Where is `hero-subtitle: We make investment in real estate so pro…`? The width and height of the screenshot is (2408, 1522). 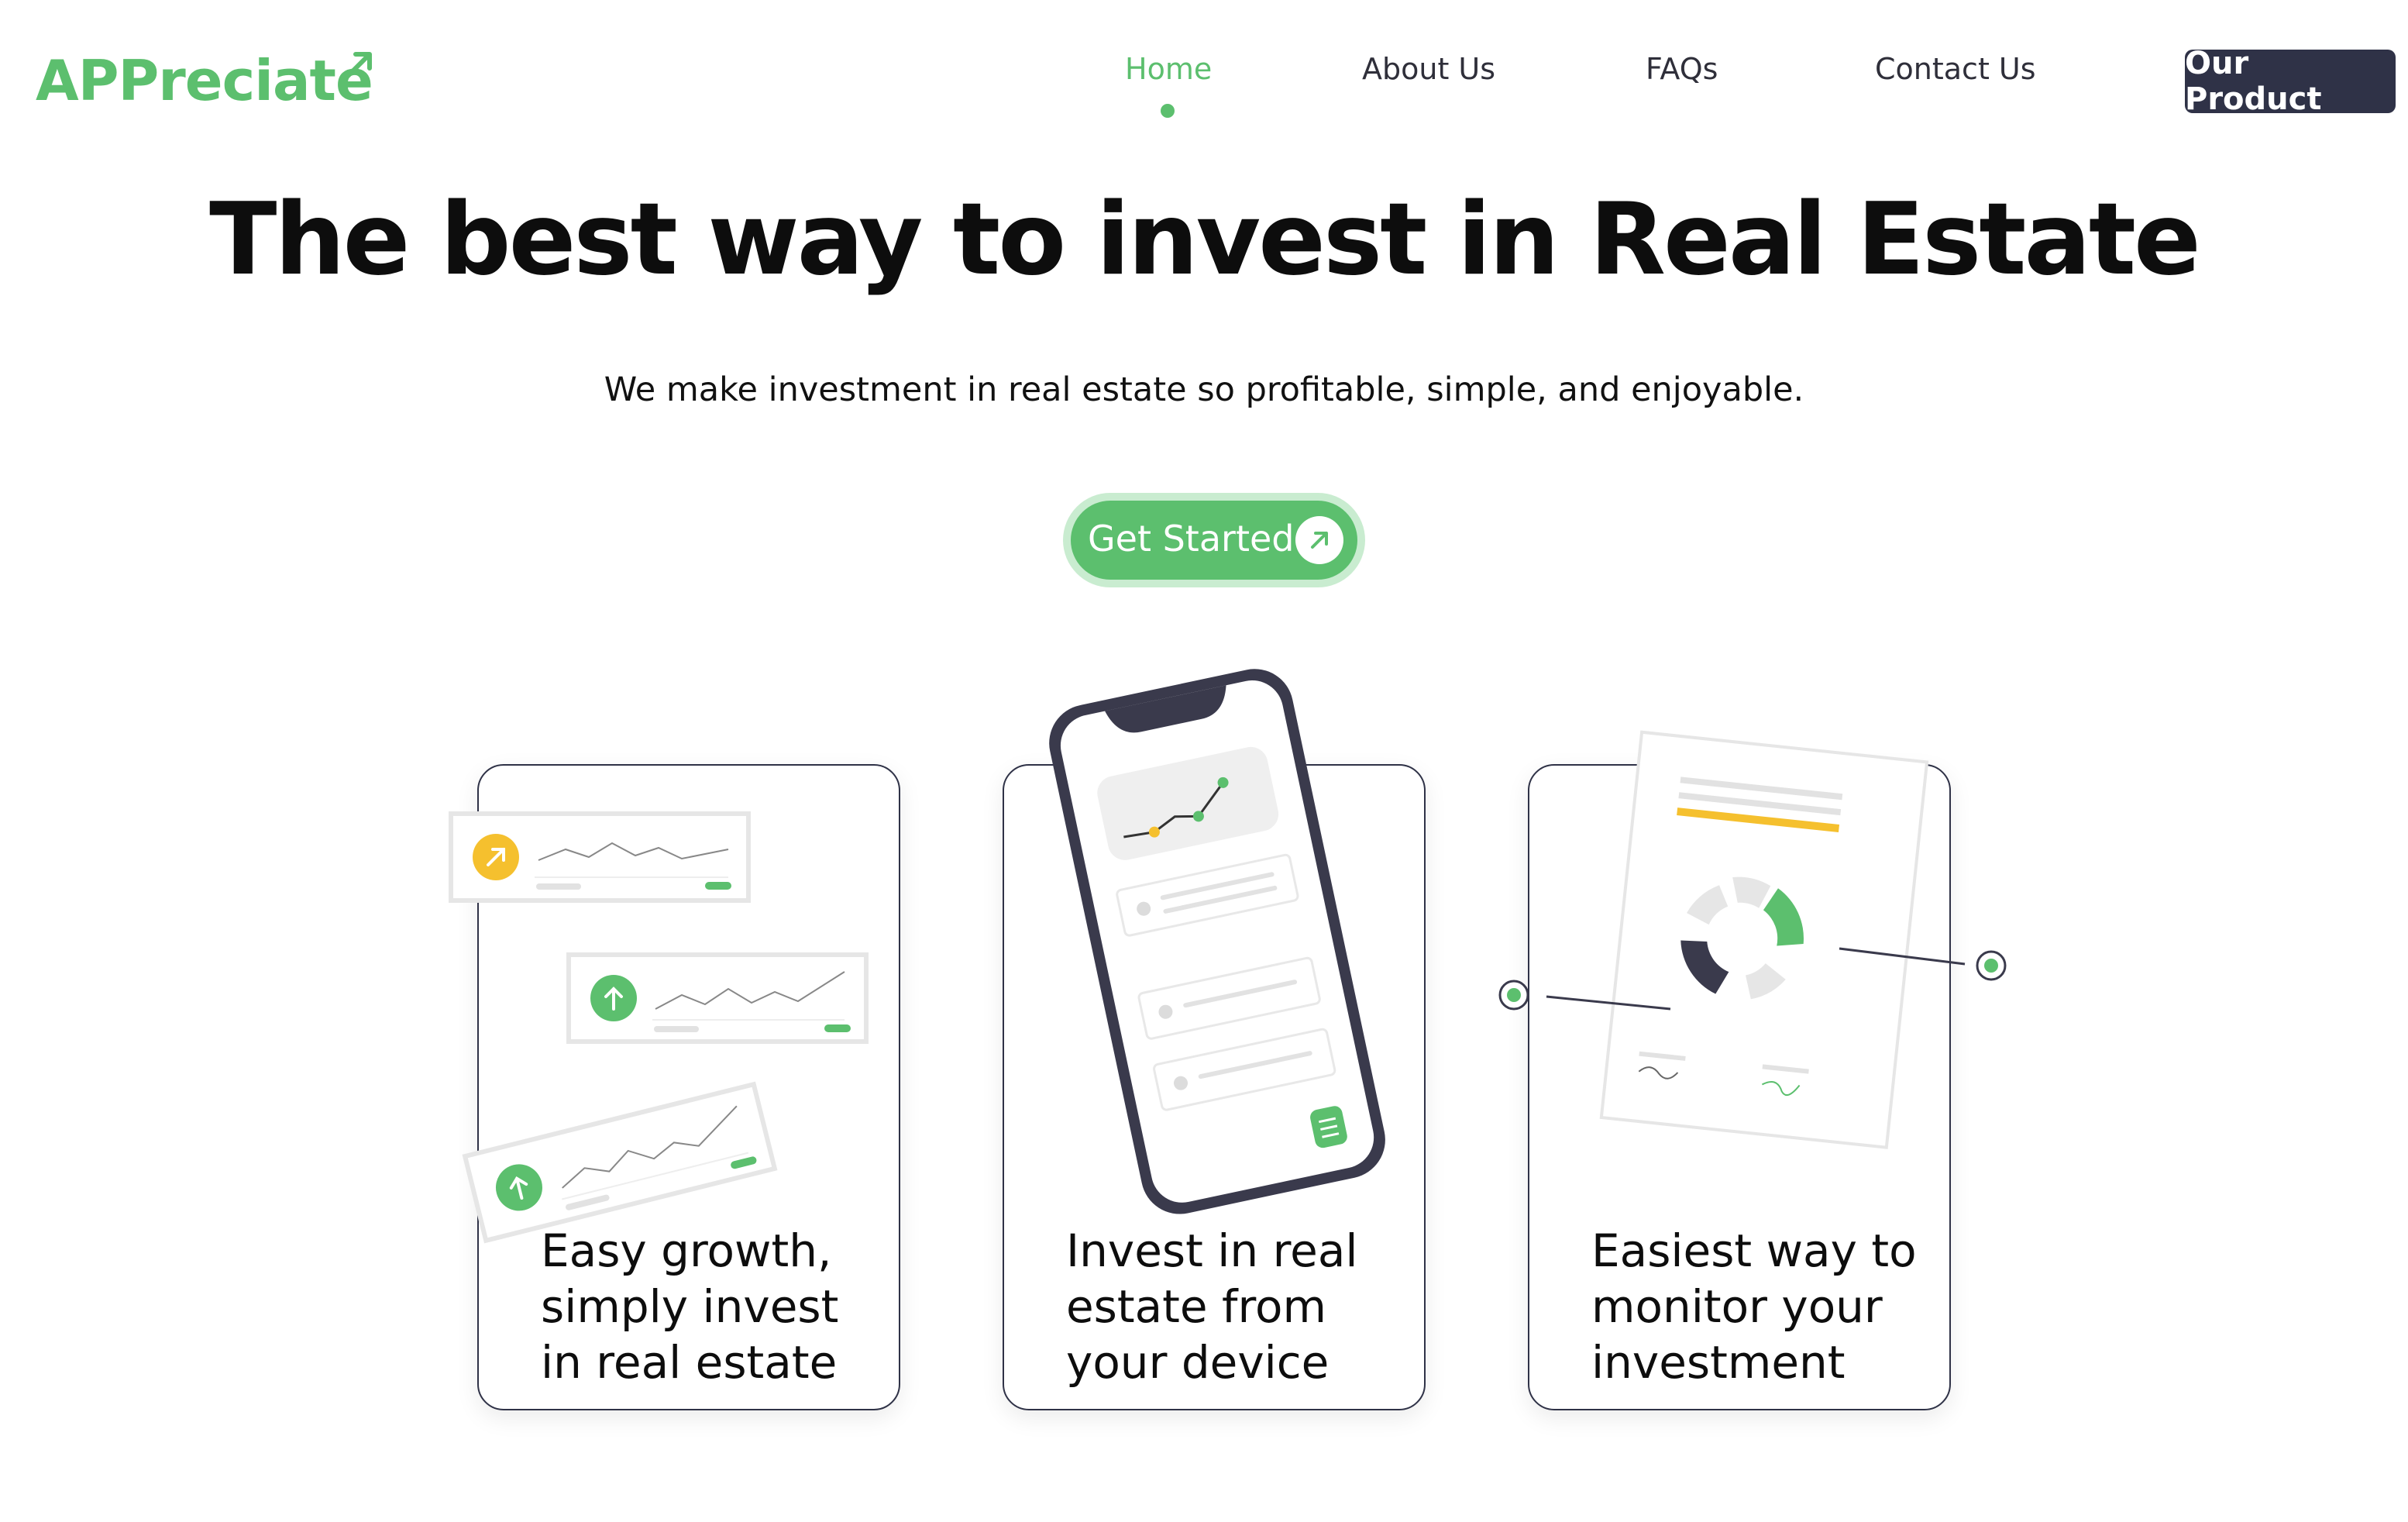
hero-subtitle: We make investment in real estate so pro… is located at coordinates (1204, 389).